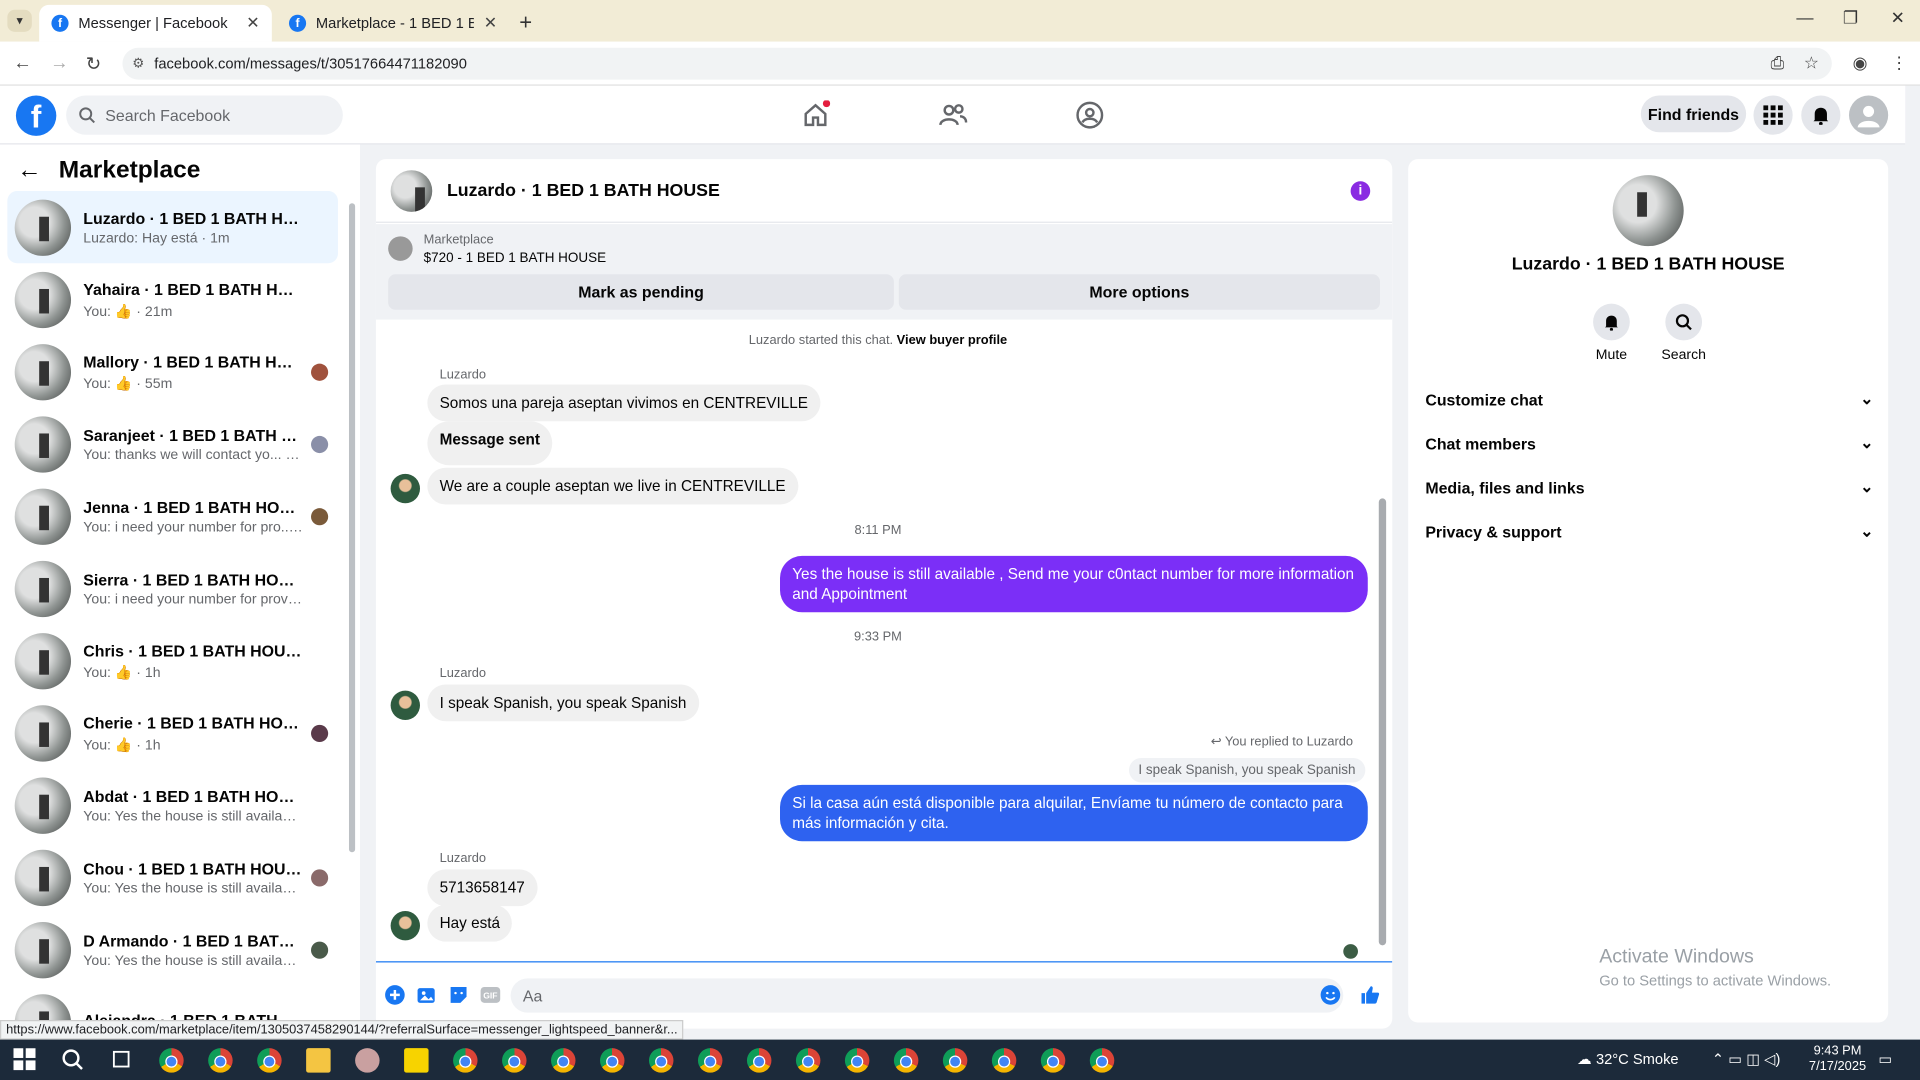  What do you see at coordinates (1850, 17) in the screenshot?
I see `restore-icon: ❐` at bounding box center [1850, 17].